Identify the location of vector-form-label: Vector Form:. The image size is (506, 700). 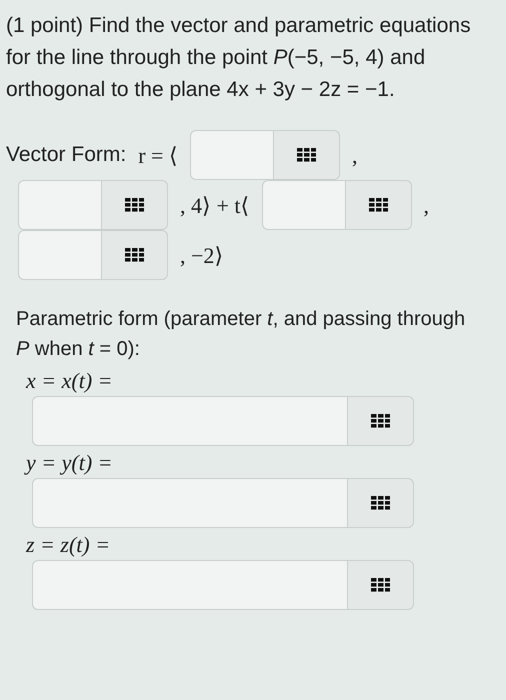
(66, 155).